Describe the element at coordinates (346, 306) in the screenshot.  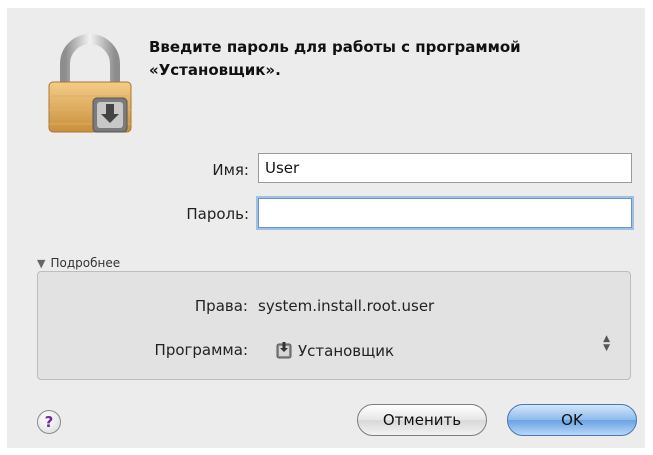
I see `rights-value: system.install.root.user` at that location.